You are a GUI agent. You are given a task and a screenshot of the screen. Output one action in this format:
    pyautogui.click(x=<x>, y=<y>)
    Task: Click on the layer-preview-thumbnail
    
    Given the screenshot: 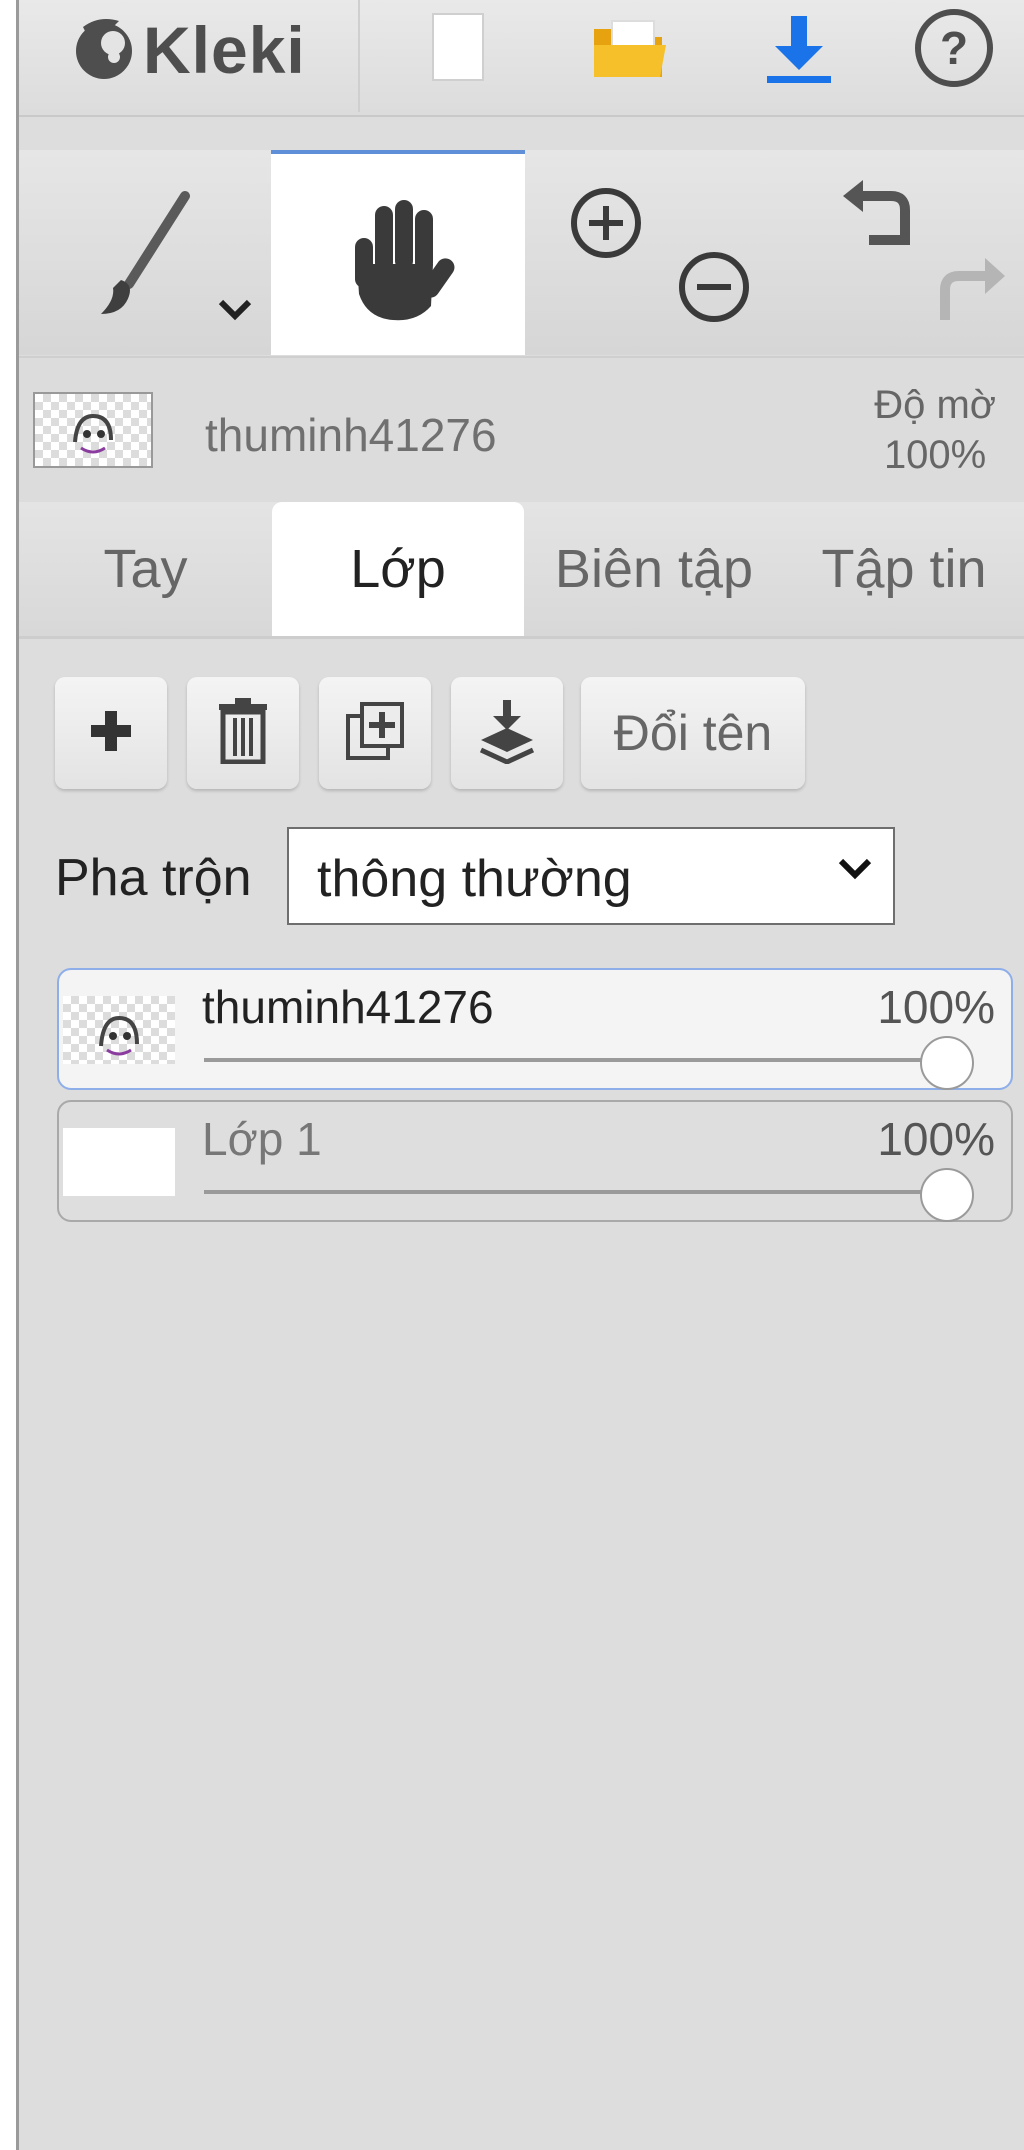 What is the action you would take?
    pyautogui.click(x=93, y=430)
    